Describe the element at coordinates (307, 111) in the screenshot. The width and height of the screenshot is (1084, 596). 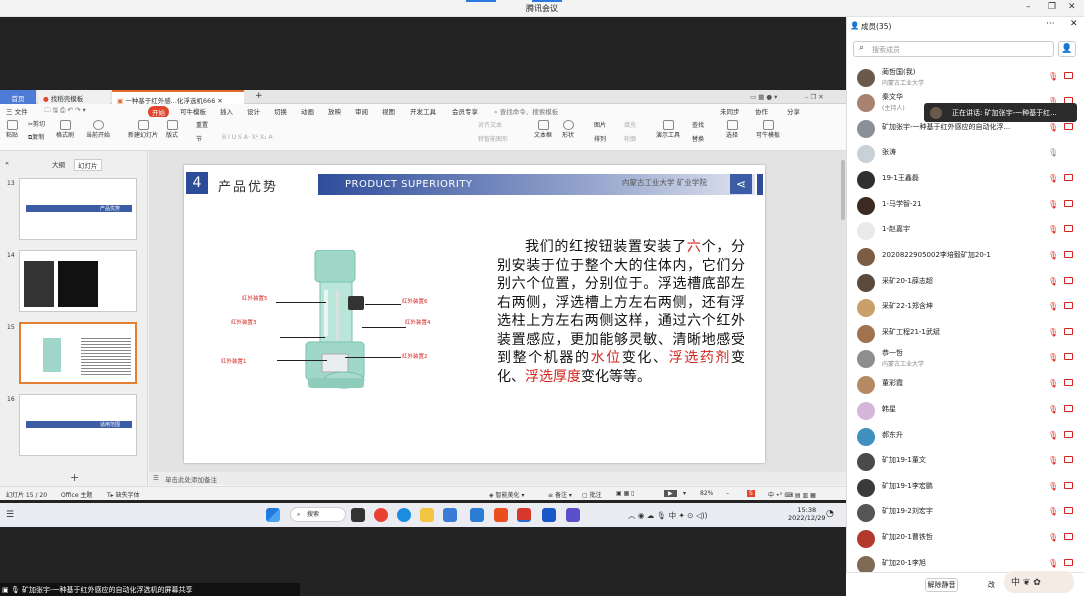
I see `menu-animation: 动画` at that location.